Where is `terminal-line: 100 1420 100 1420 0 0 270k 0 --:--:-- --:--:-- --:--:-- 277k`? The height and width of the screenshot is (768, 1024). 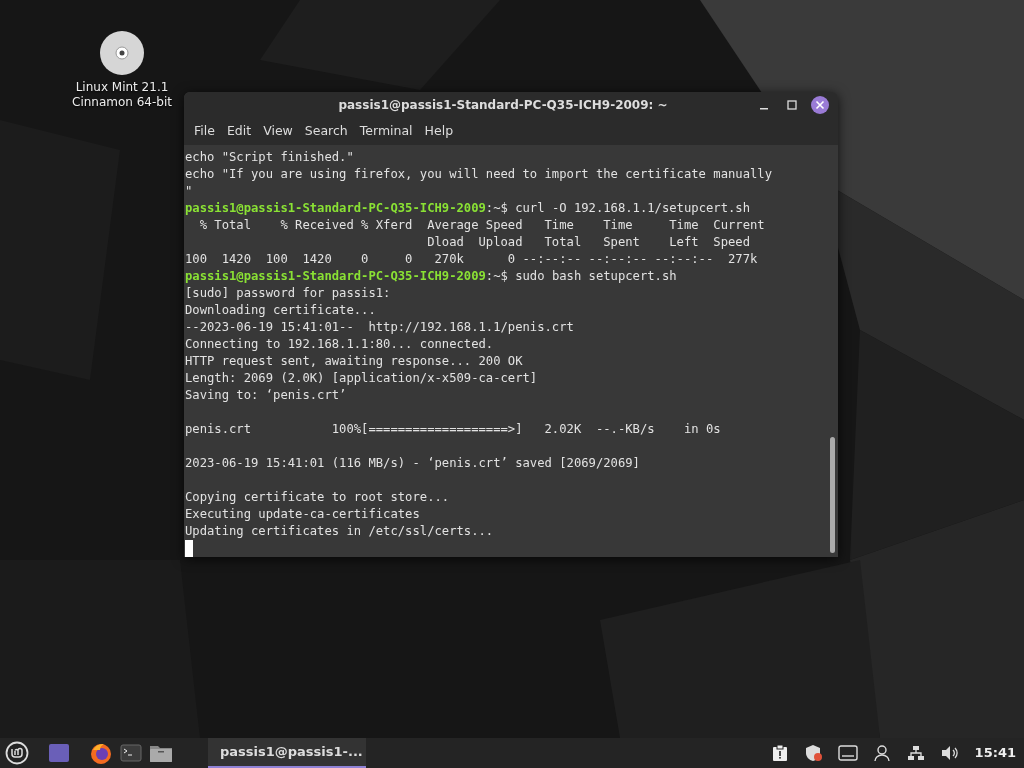 terminal-line: 100 1420 100 1420 0 0 270k 0 --:--:-- --:--:-- --:--:-- 277k is located at coordinates (472, 259).